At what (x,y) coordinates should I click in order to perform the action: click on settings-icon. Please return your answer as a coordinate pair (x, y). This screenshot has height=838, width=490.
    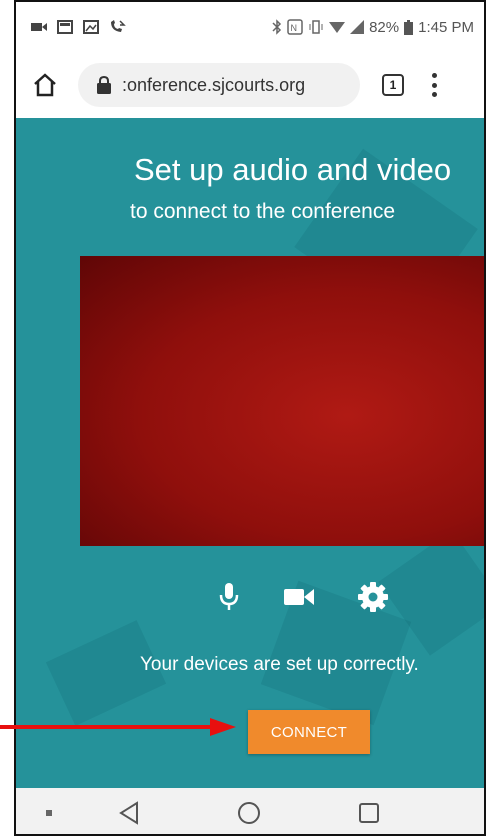
    Looking at the image, I should click on (373, 597).